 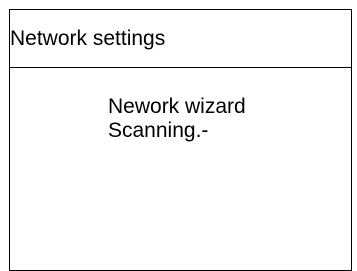 I want to click on wizard-status: Nework wizard Scanning.-, so click(x=177, y=119).